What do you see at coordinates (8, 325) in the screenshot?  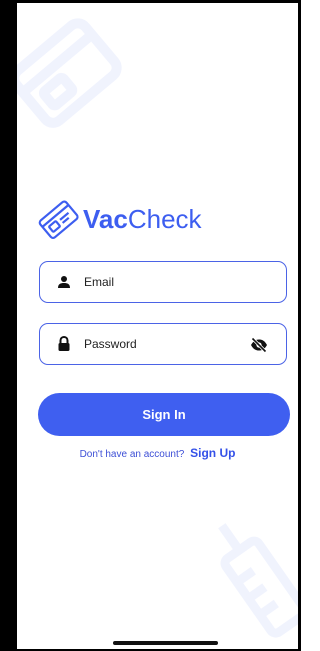 I see `frame-border-left` at bounding box center [8, 325].